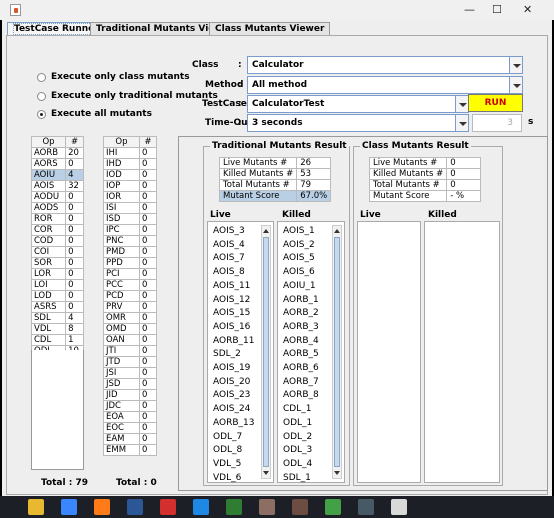  What do you see at coordinates (57, 230) in the screenshot?
I see `table-row: COR 0` at bounding box center [57, 230].